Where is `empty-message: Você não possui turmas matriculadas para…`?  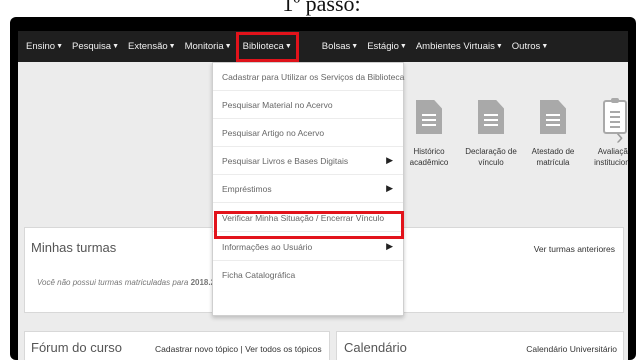
empty-message: Você não possui turmas matriculadas para… is located at coordinates (126, 282).